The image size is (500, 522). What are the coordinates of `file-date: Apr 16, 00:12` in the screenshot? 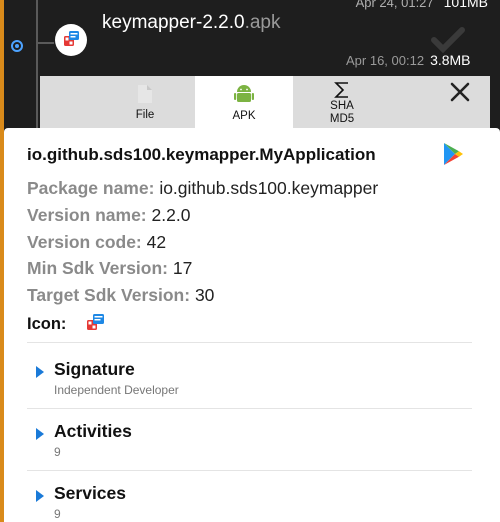 It's located at (385, 60).